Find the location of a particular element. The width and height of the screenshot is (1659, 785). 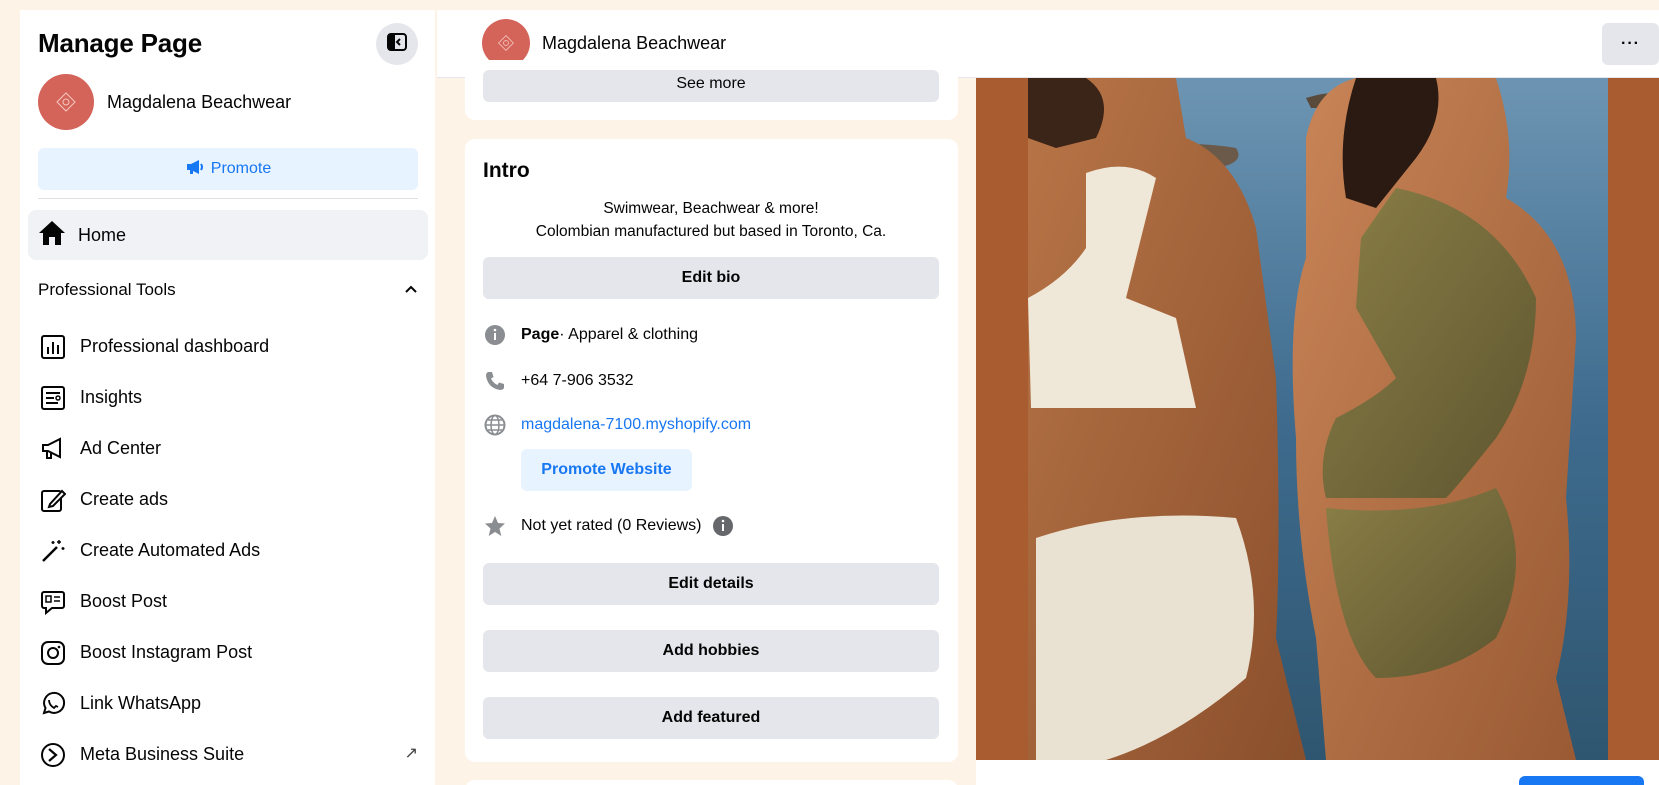

sidebar-item-meta-business-suite: Meta Business Suite ↗ is located at coordinates (233, 754).